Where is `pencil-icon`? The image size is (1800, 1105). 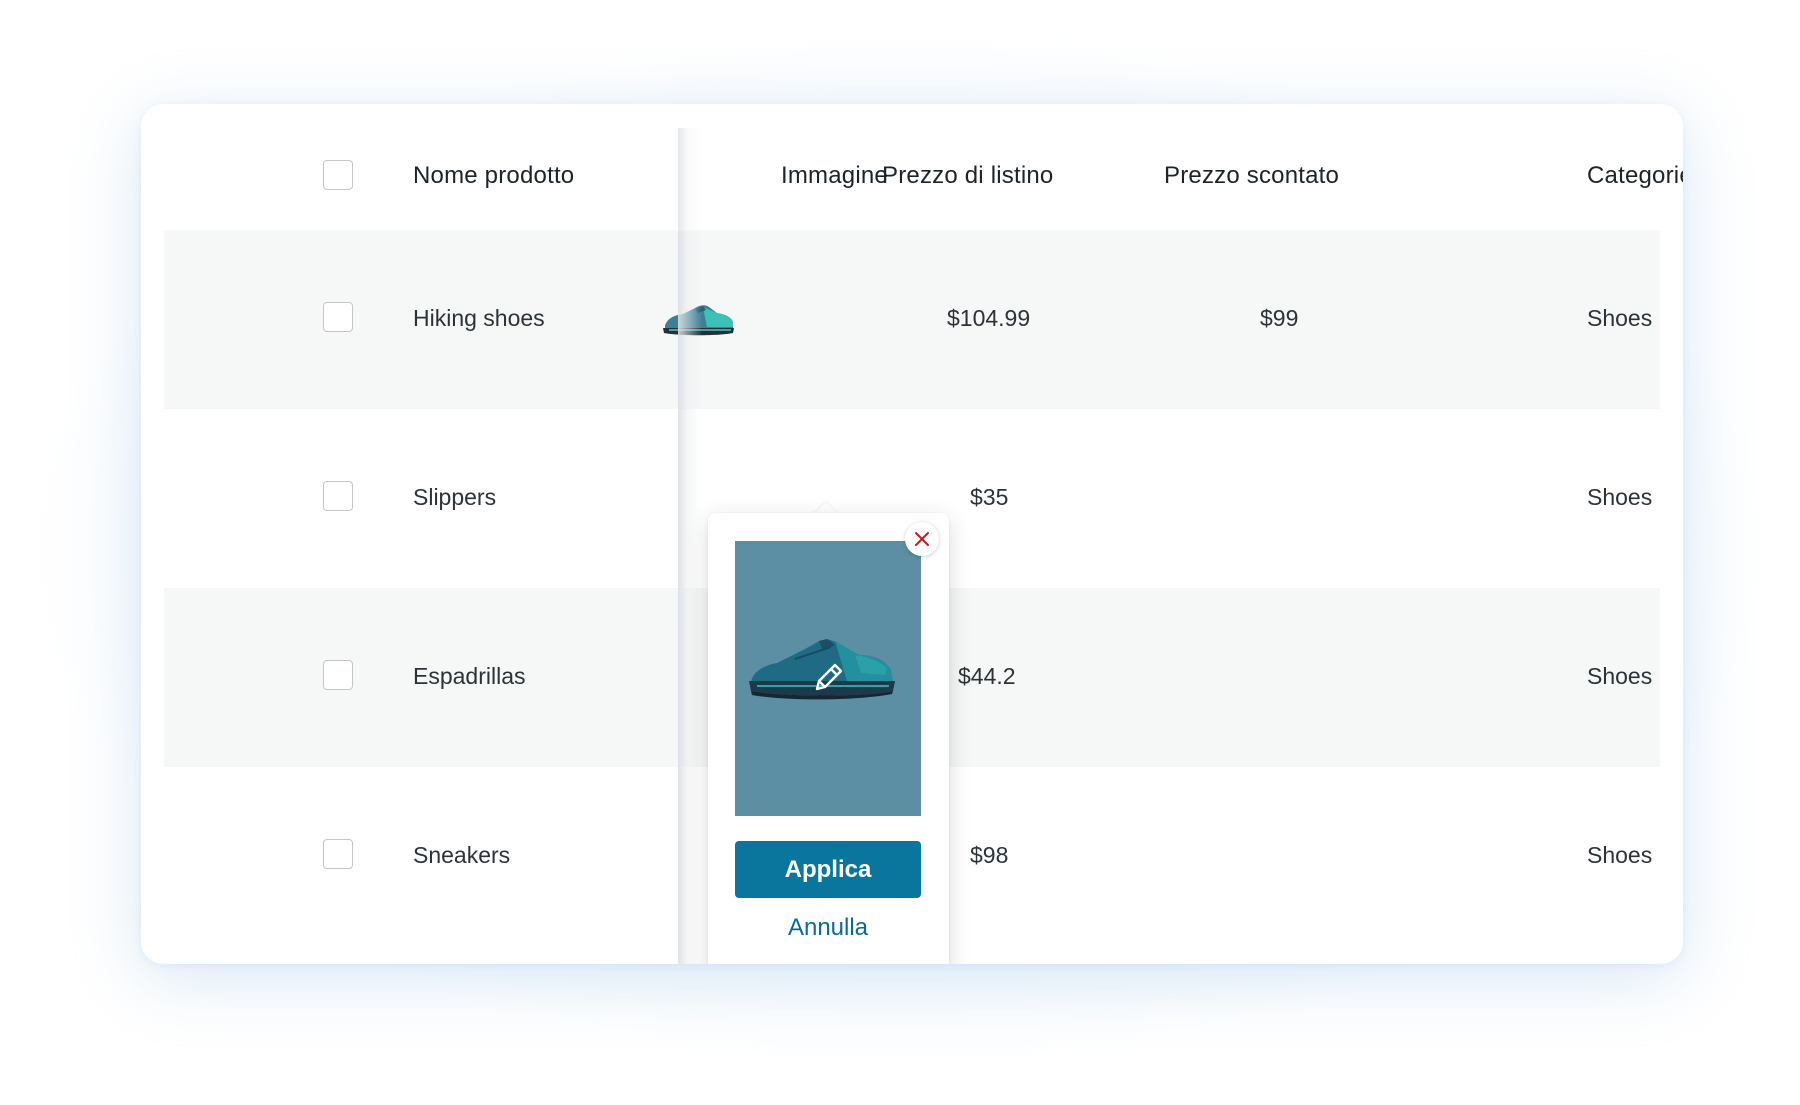 pencil-icon is located at coordinates (829, 677).